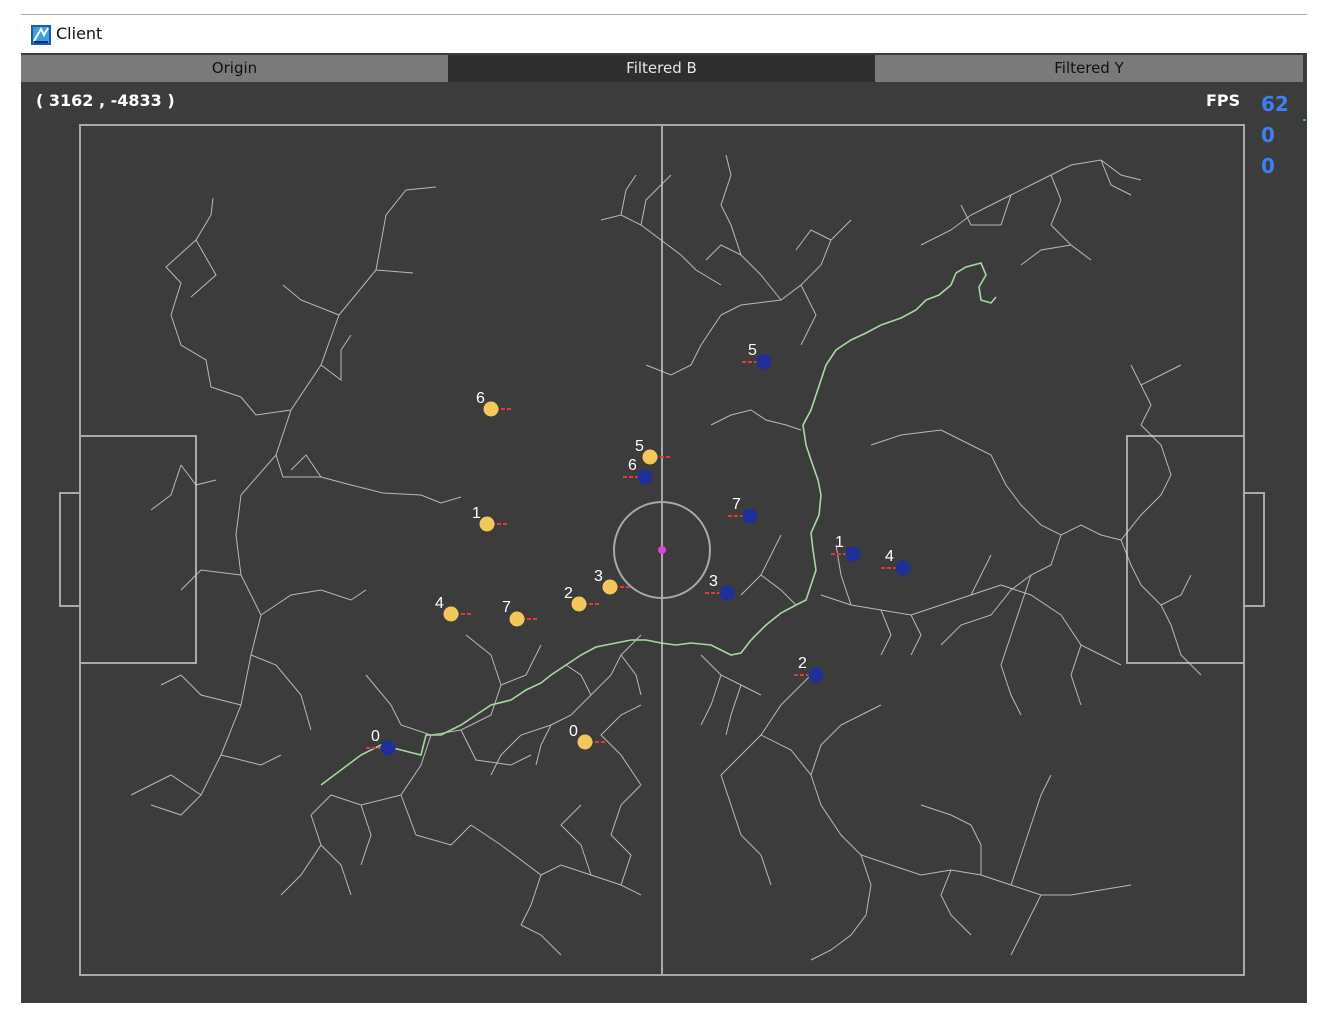  What do you see at coordinates (846, 548) in the screenshot?
I see `blue-robot-1: 1` at bounding box center [846, 548].